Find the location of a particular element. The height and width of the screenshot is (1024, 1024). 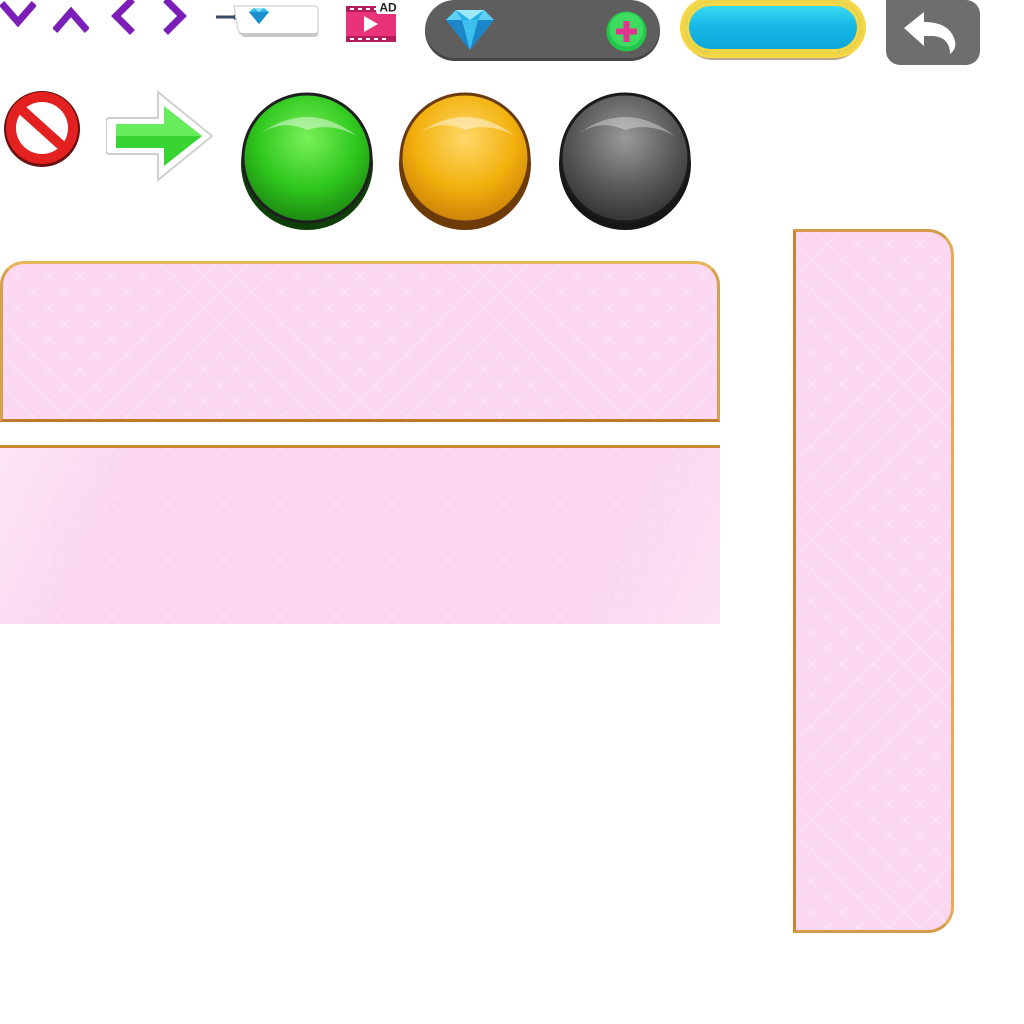

gem-tag-icon is located at coordinates (267, 21).